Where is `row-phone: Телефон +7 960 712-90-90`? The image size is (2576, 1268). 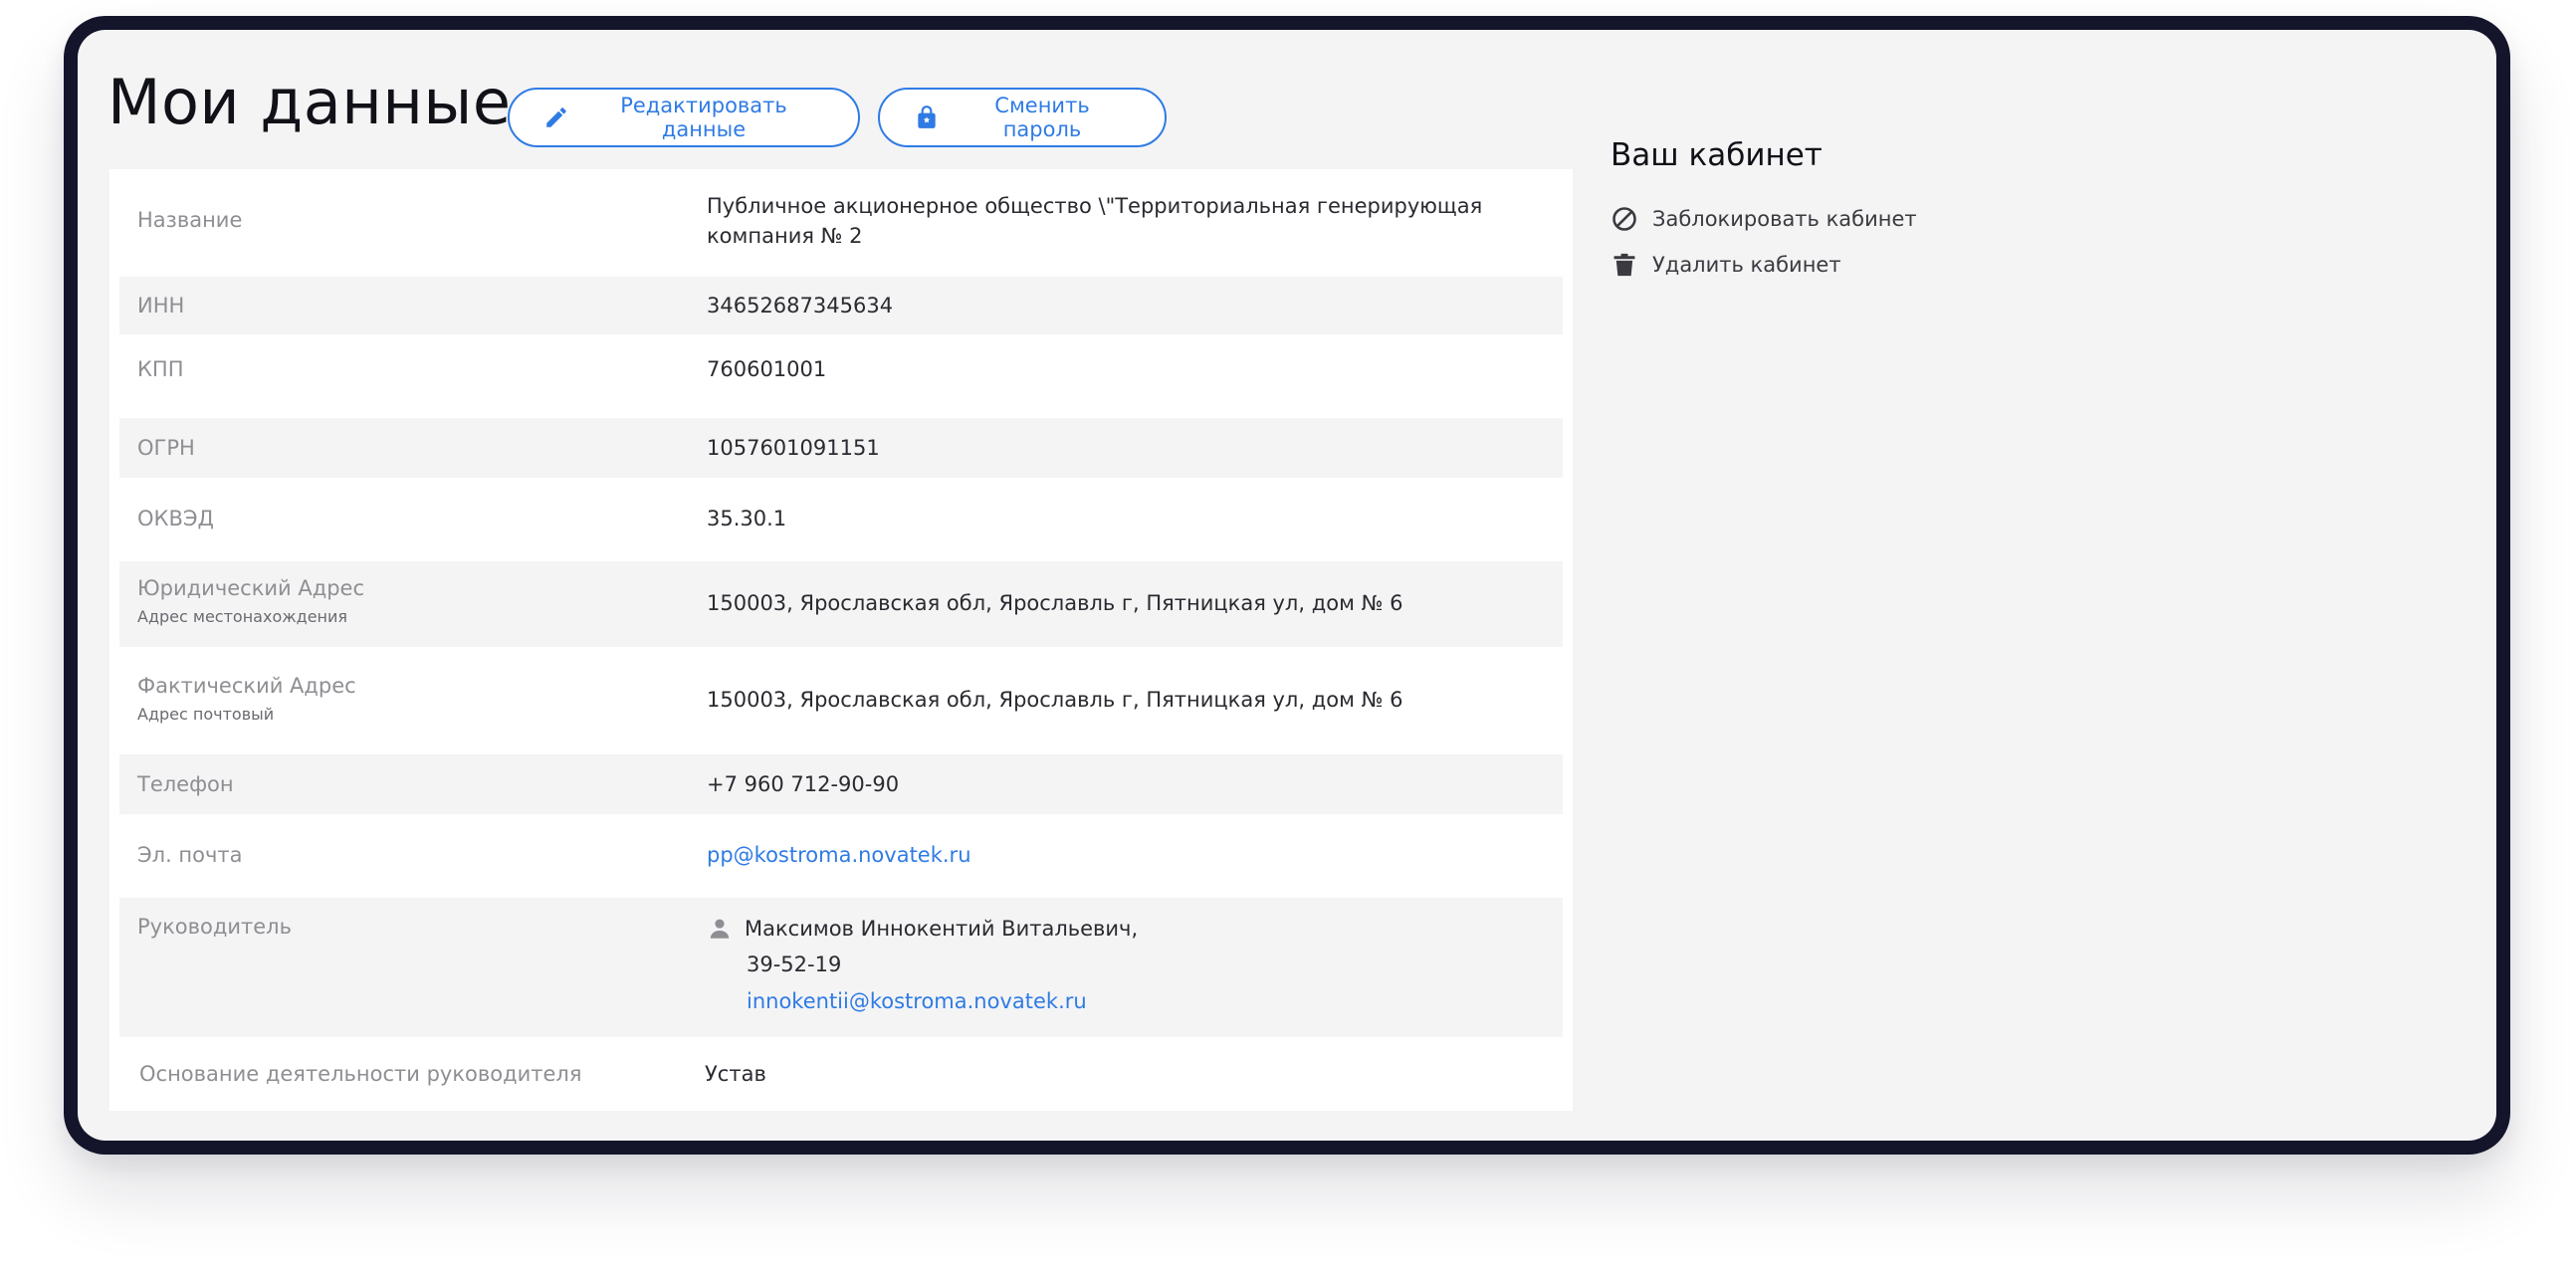 row-phone: Телефон +7 960 712-90-90 is located at coordinates (841, 784).